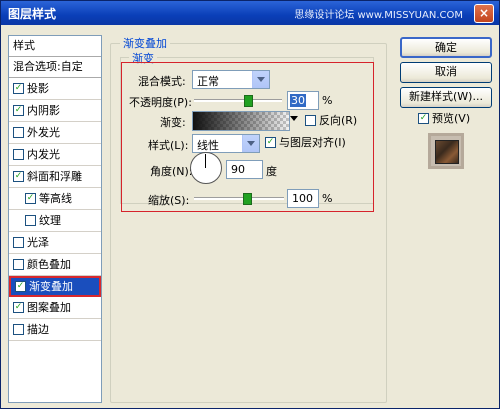  What do you see at coordinates (55, 243) in the screenshot?
I see `style-item: 光泽` at bounding box center [55, 243].